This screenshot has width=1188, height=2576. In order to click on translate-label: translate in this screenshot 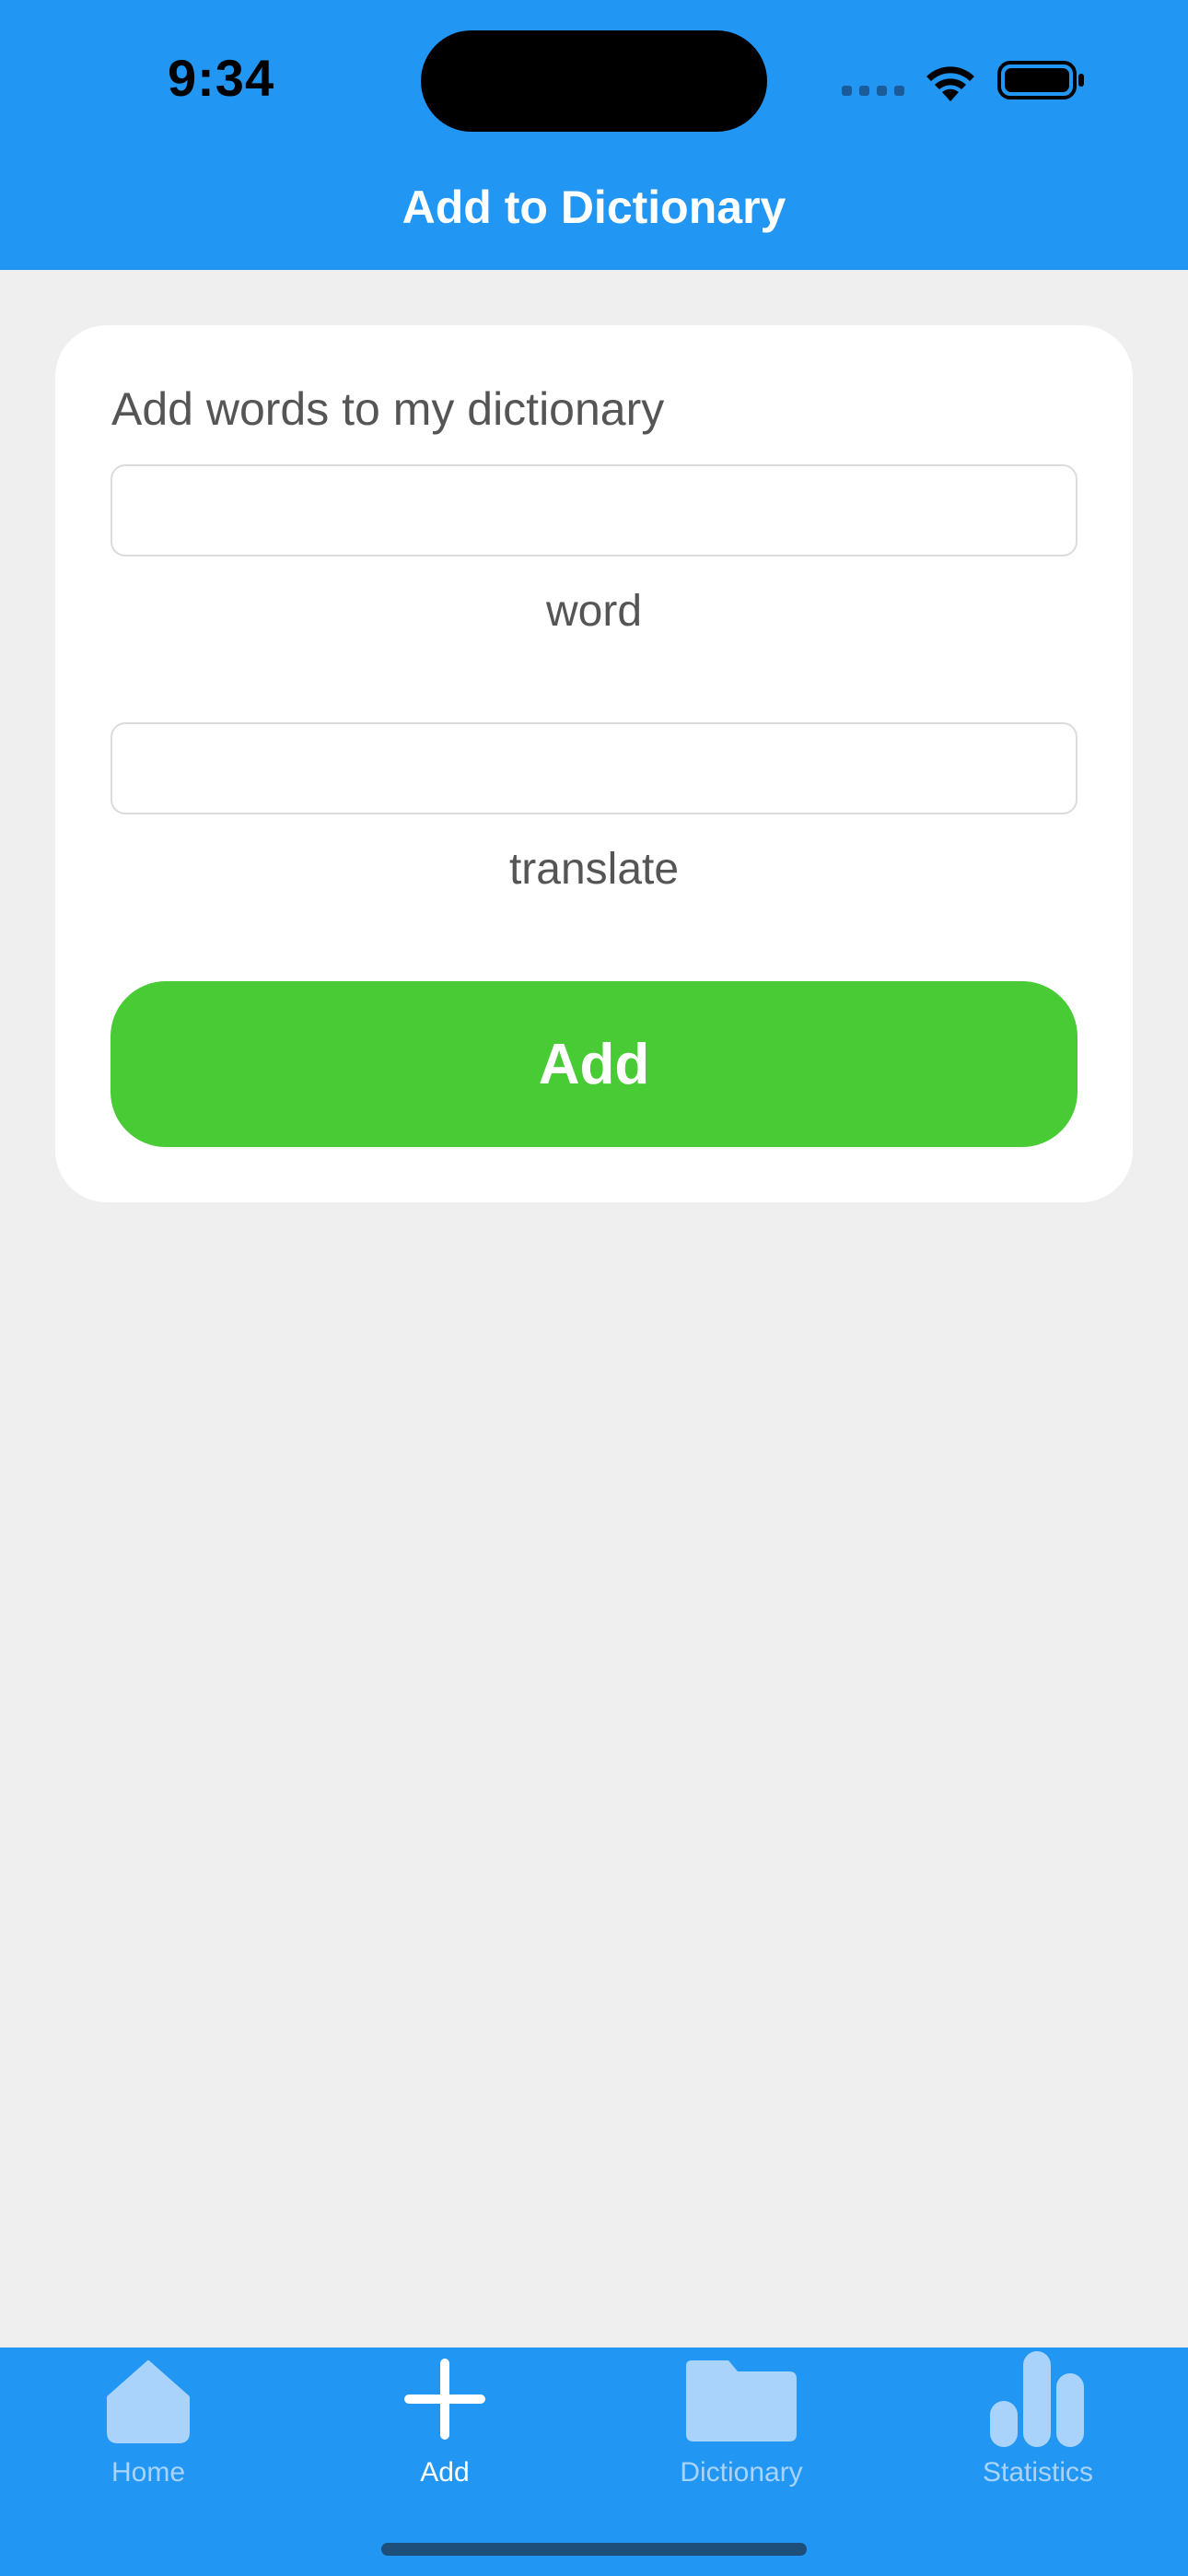, I will do `click(594, 869)`.